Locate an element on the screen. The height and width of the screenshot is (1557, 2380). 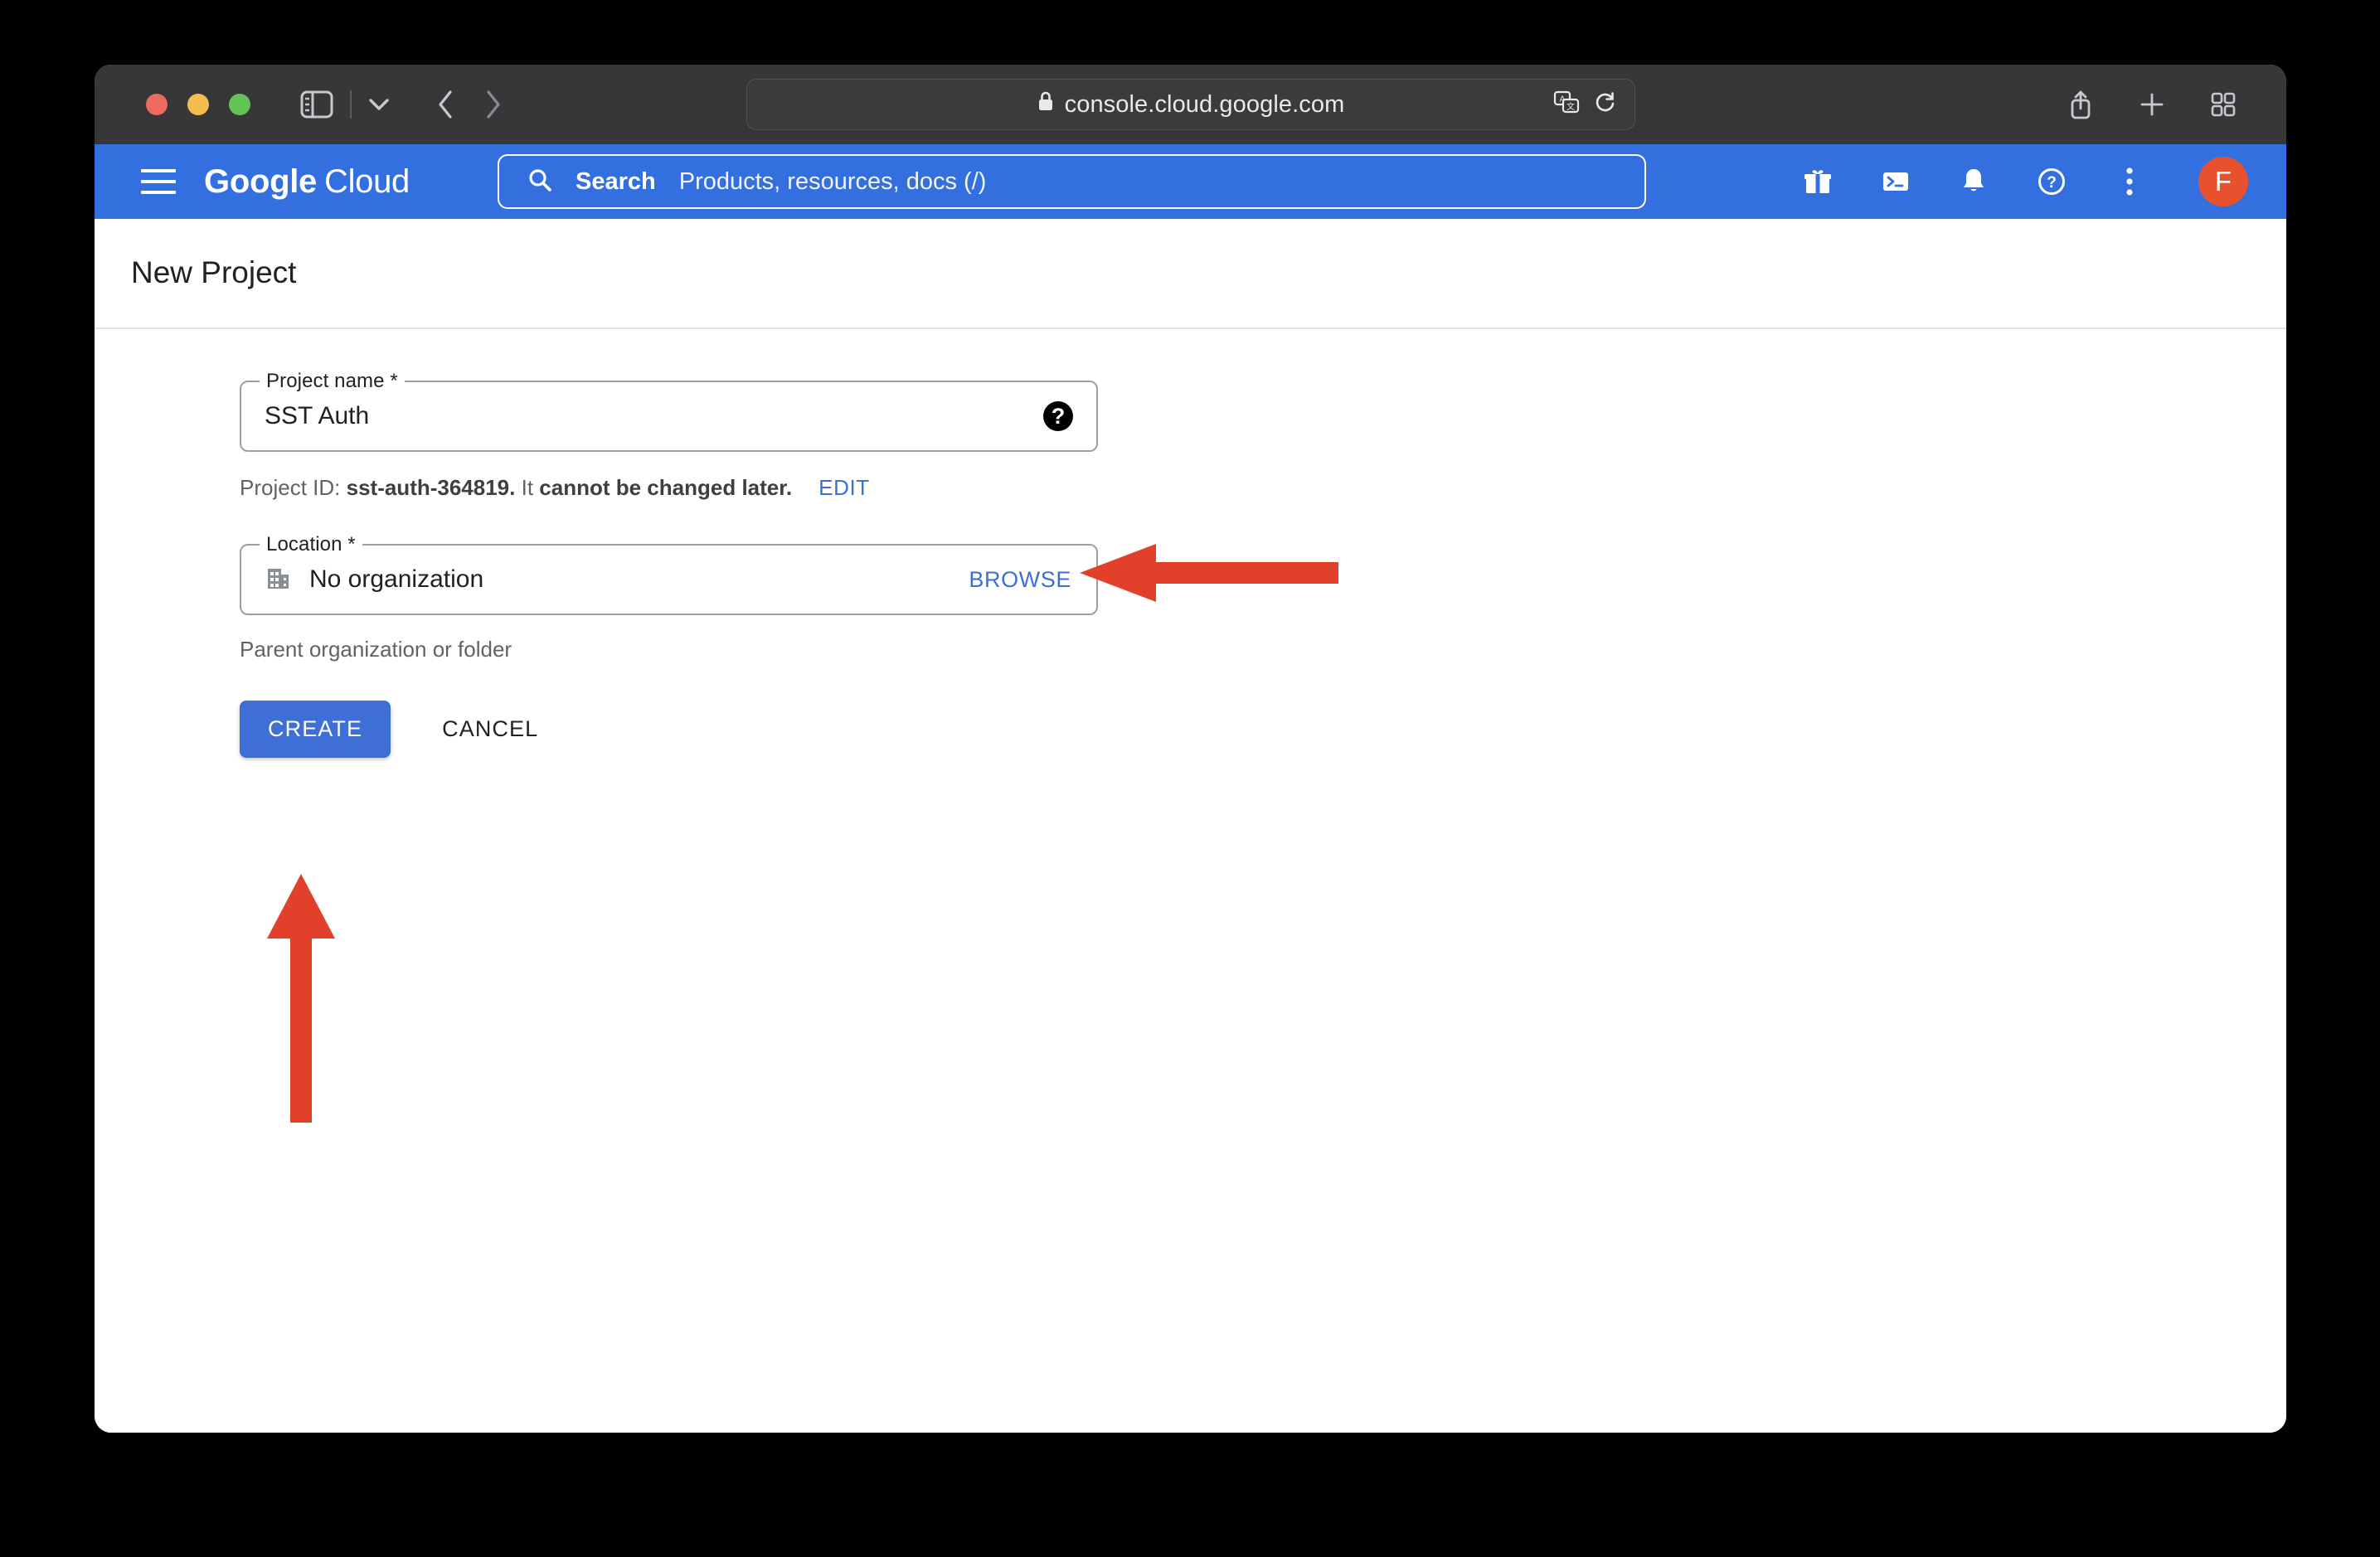
project-name-value: SST Auth is located at coordinates (317, 415).